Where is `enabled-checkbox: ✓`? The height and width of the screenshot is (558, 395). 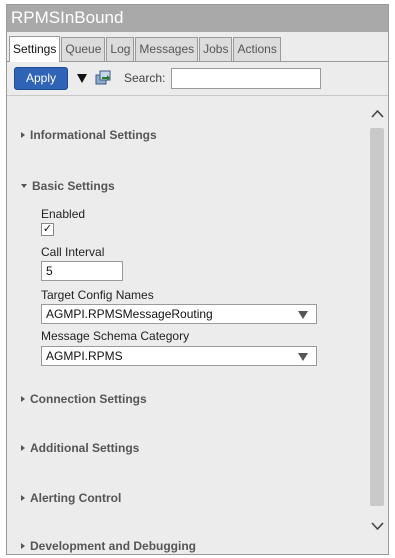
enabled-checkbox: ✓ is located at coordinates (47, 229).